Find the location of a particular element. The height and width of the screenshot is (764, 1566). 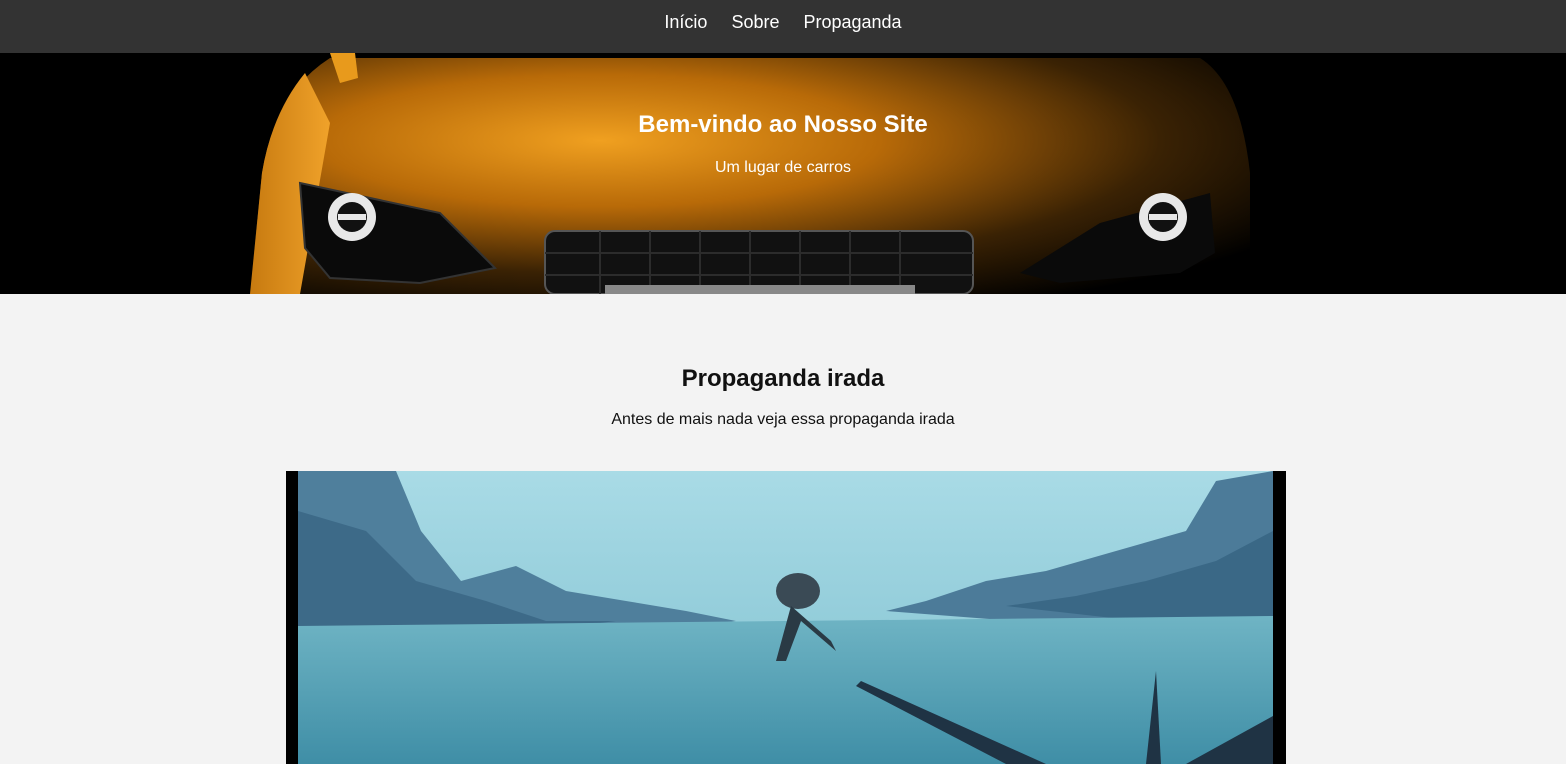

nav-link-sobre: Sobre is located at coordinates (755, 22).